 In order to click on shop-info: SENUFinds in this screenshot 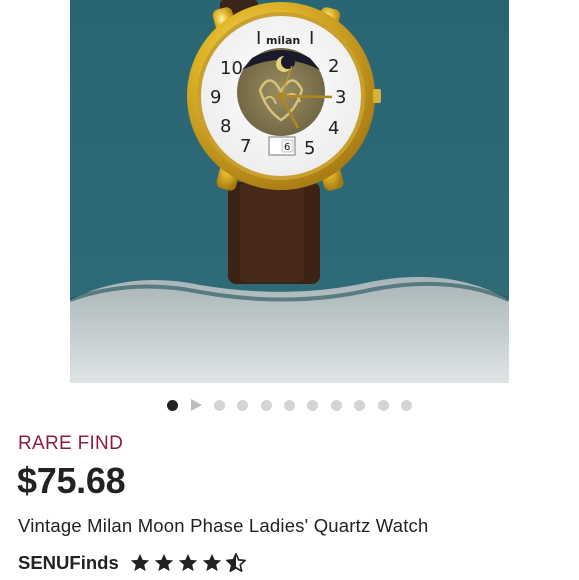, I will do `click(133, 563)`.